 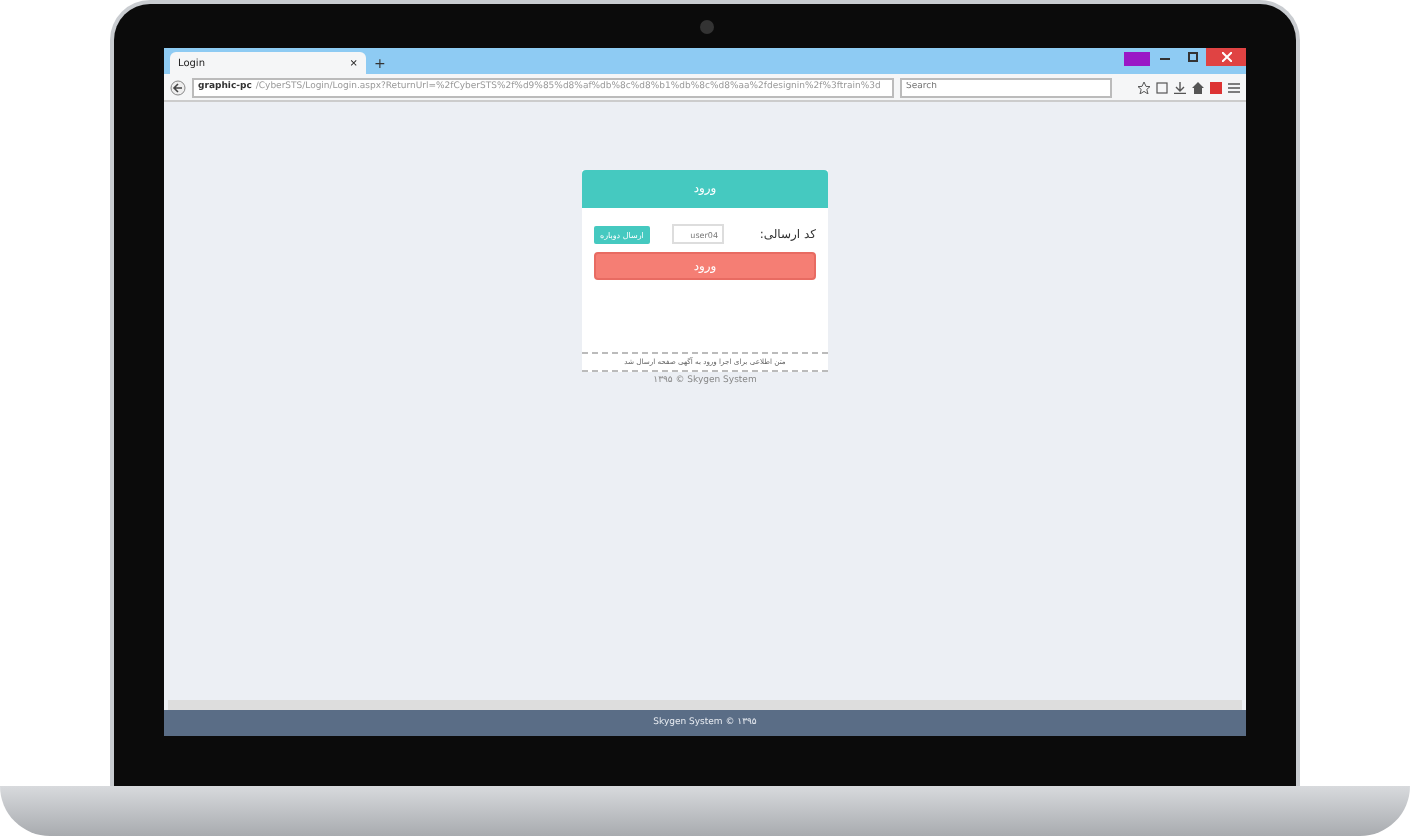 I want to click on camera-icon, so click(x=706, y=27).